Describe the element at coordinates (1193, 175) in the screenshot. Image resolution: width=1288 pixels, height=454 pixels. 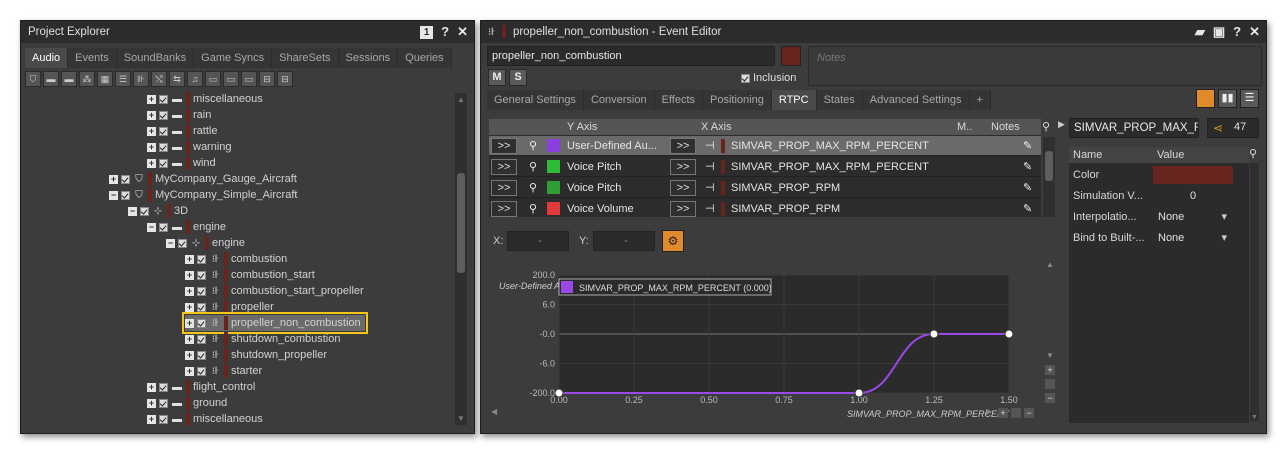
I see `property-value` at that location.